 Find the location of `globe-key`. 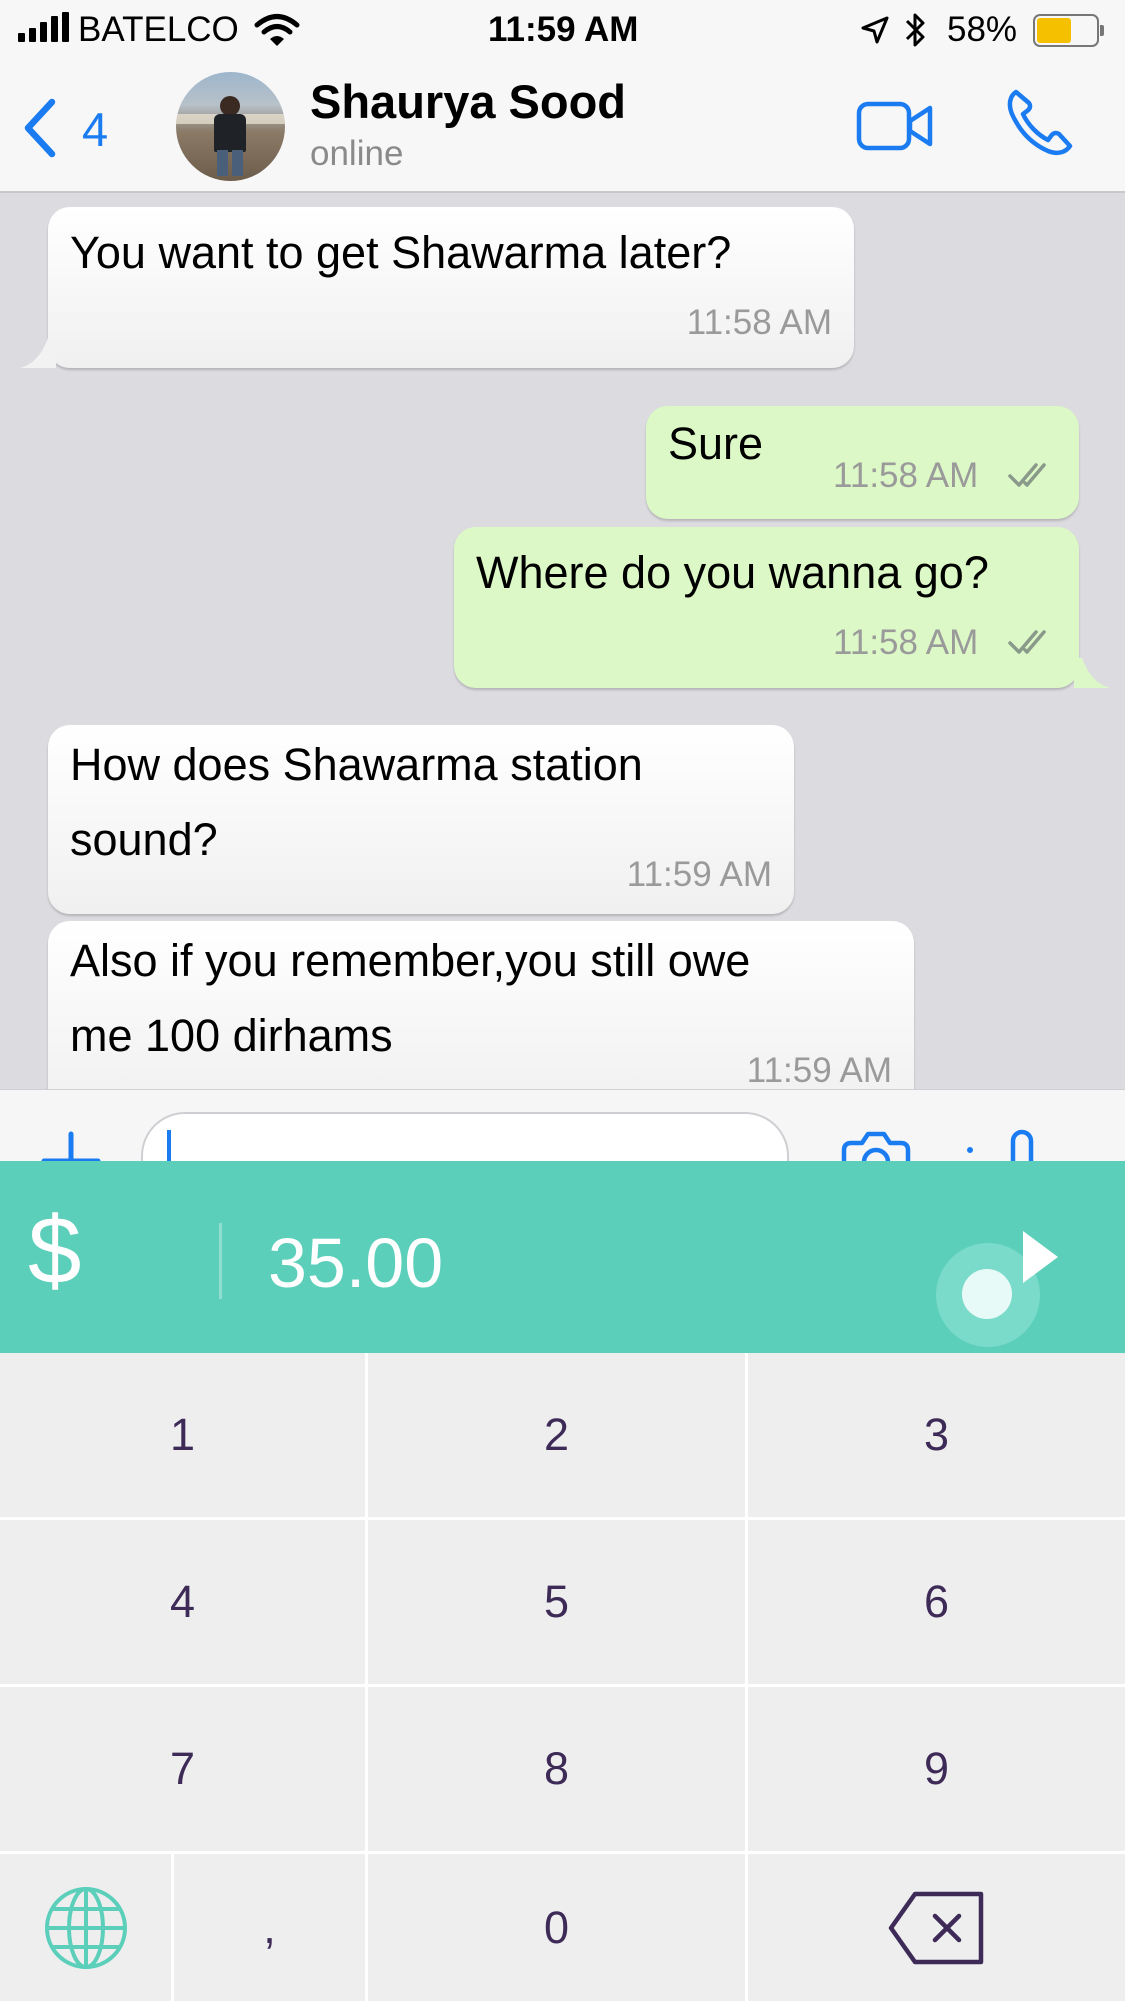

globe-key is located at coordinates (85, 1927).